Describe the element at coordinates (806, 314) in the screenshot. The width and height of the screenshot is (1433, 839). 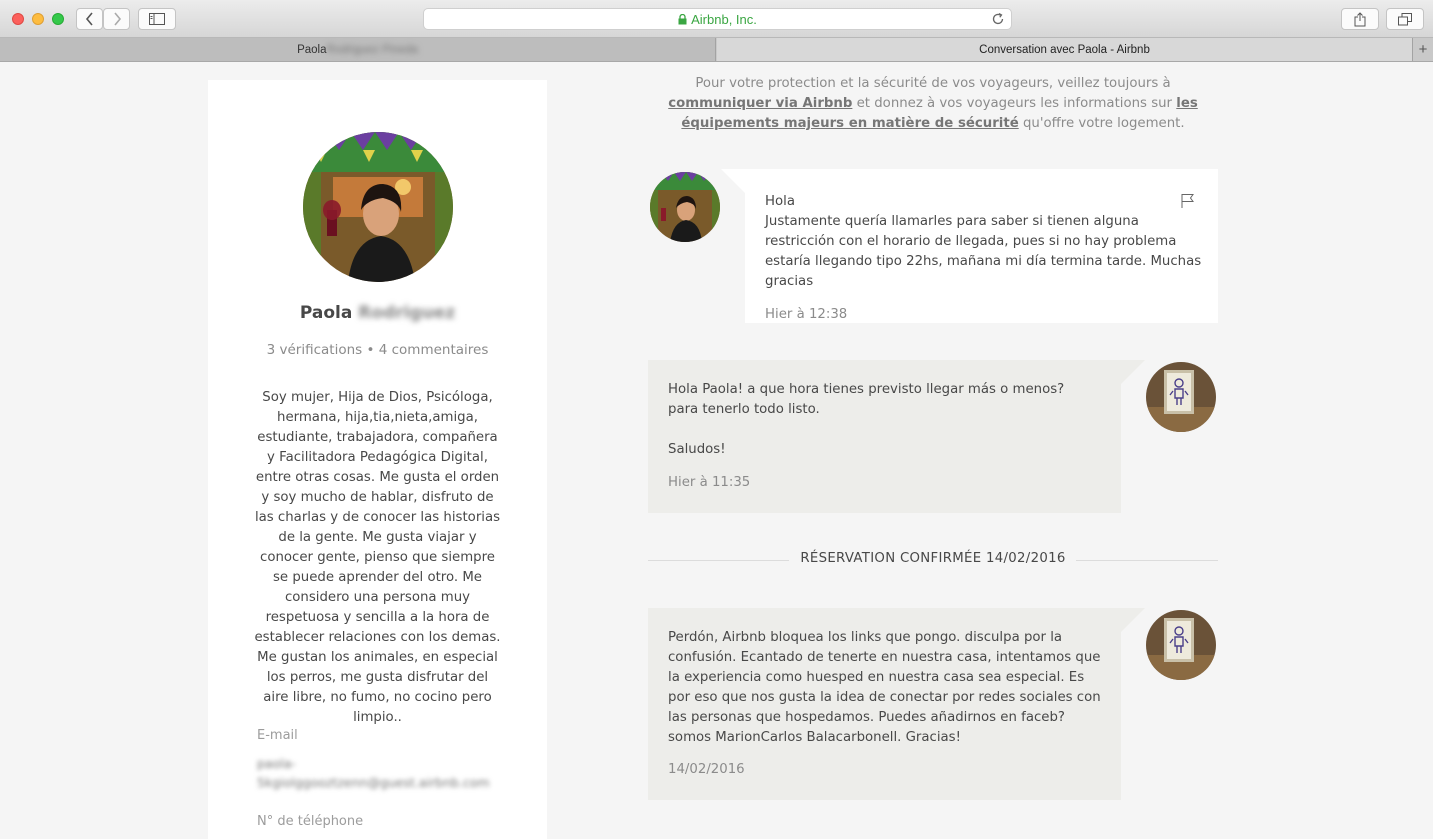
I see `message-timestamp: Hier à 12:38` at that location.